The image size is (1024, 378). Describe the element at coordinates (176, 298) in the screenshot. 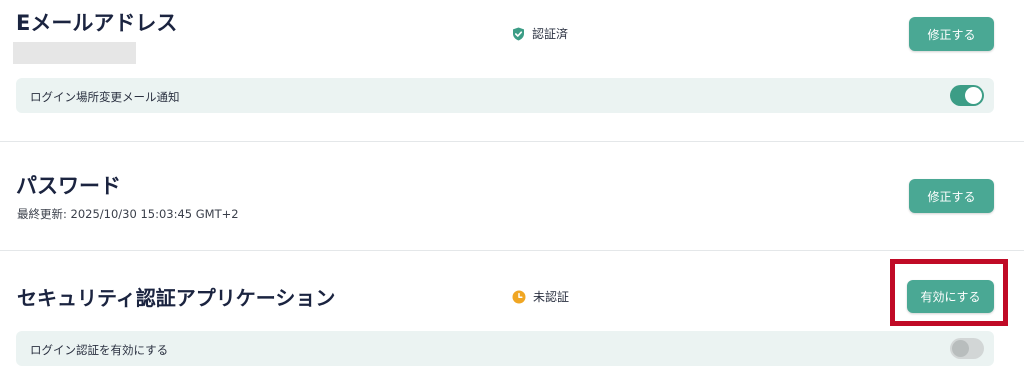

I see `authenticator-section-title: セキュリティ認証アプリケーション` at that location.